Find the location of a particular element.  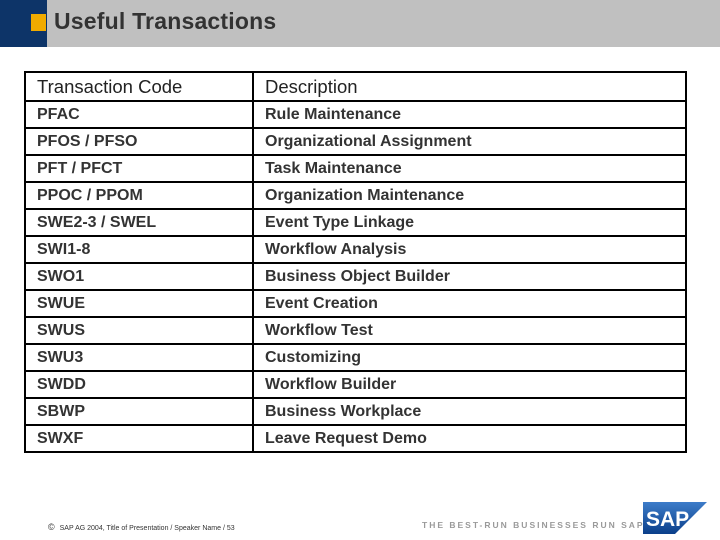

table-row: SWO1 Business Object Builder is located at coordinates (355, 276).